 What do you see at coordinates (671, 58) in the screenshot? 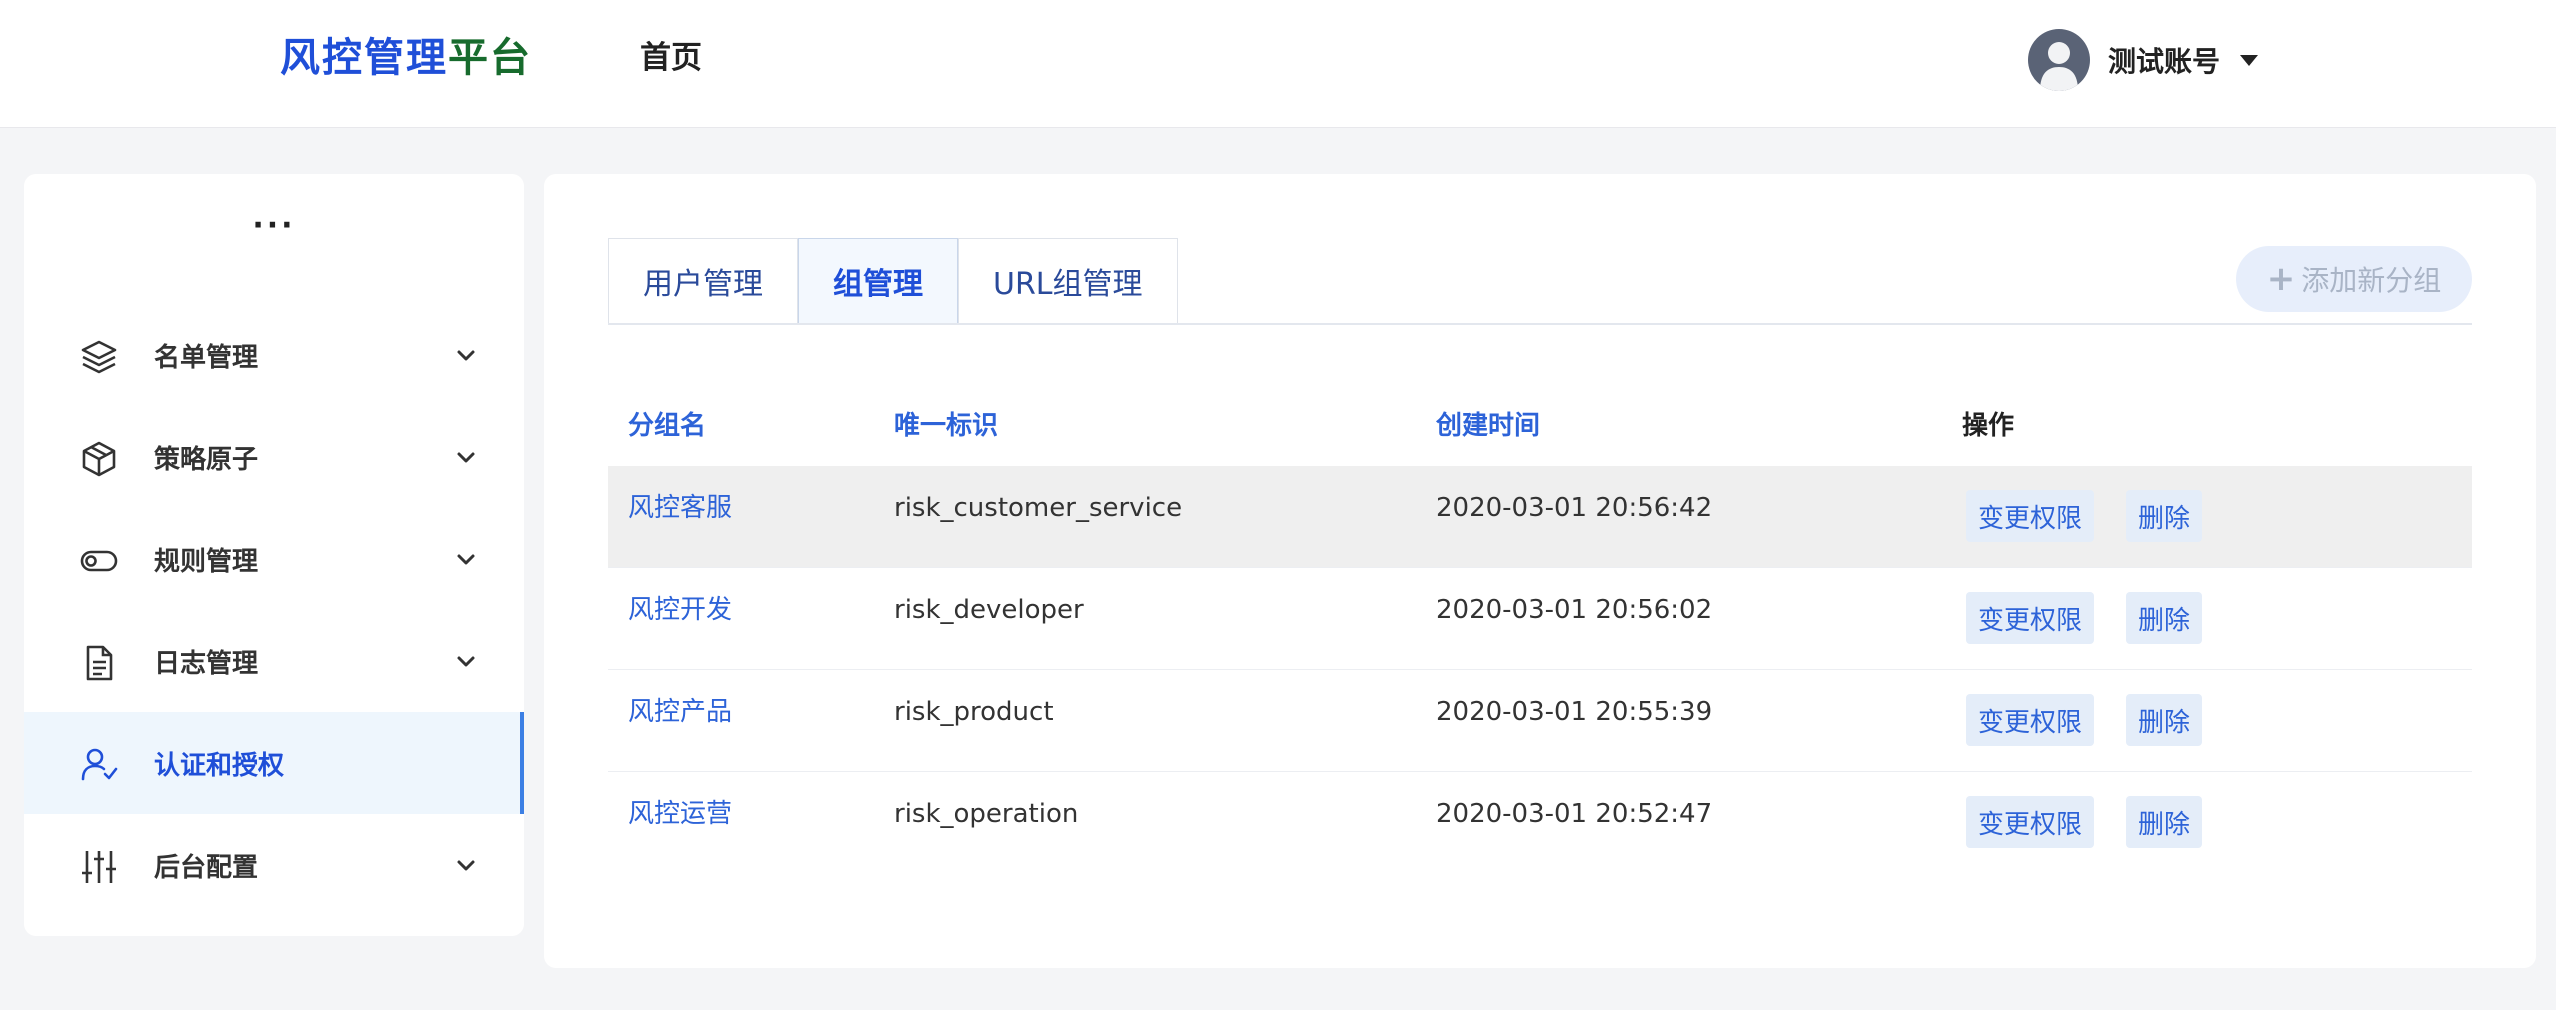
I see `nav-home-link: 首页` at bounding box center [671, 58].